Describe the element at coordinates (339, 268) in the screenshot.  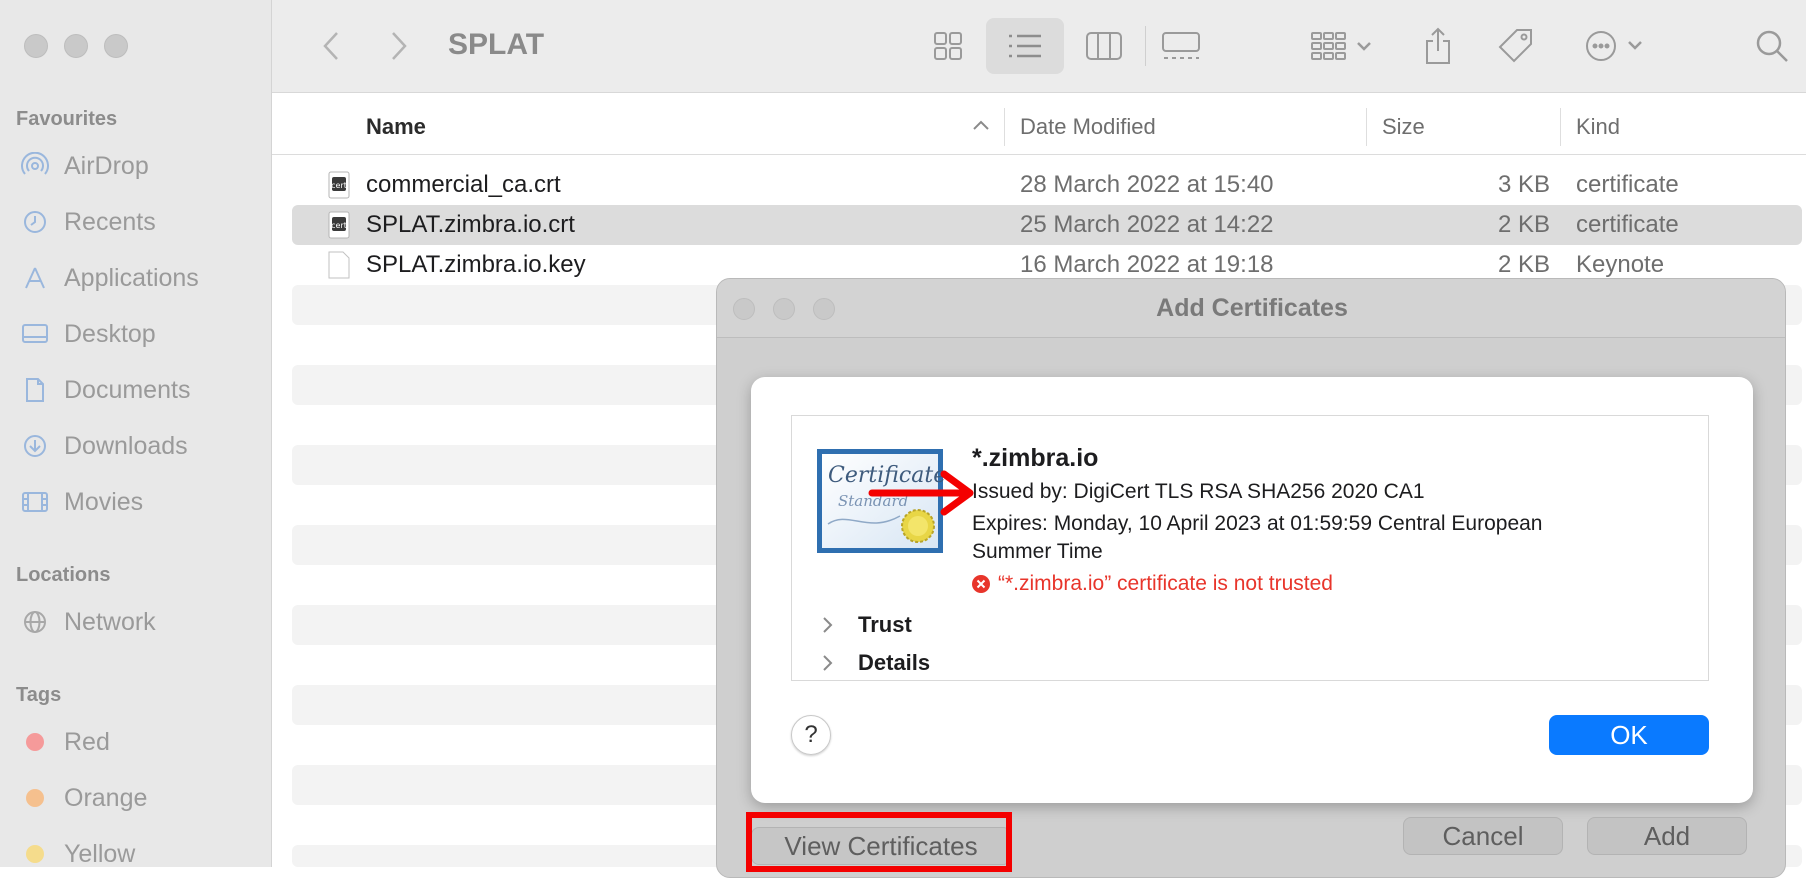
I see `blank-file-icon` at that location.